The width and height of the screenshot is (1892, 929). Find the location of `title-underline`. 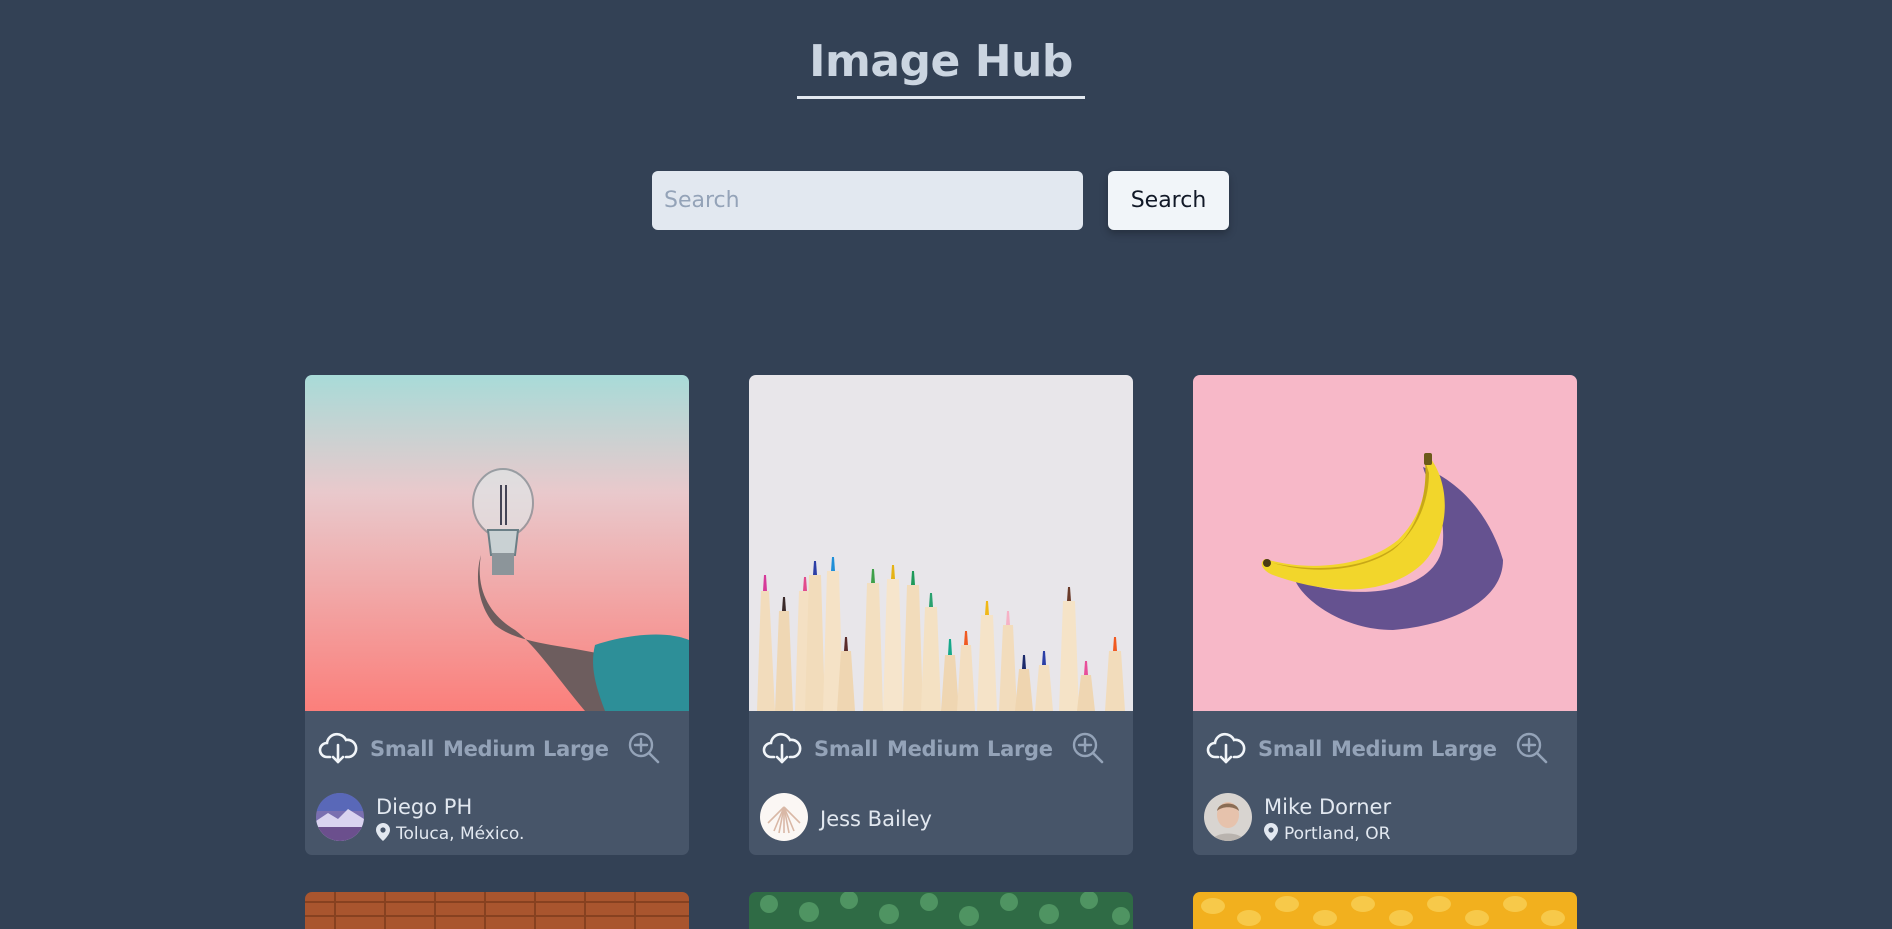

title-underline is located at coordinates (941, 97).